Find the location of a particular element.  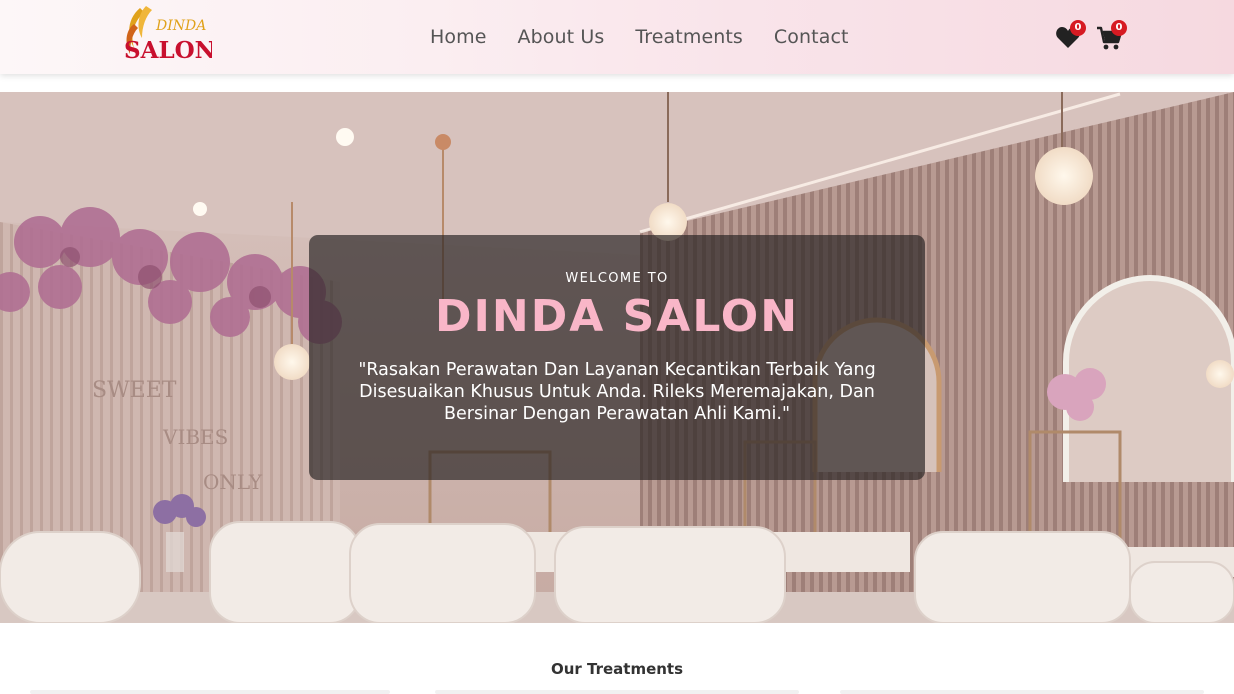

hero-title: DINDA SALON is located at coordinates (617, 316).